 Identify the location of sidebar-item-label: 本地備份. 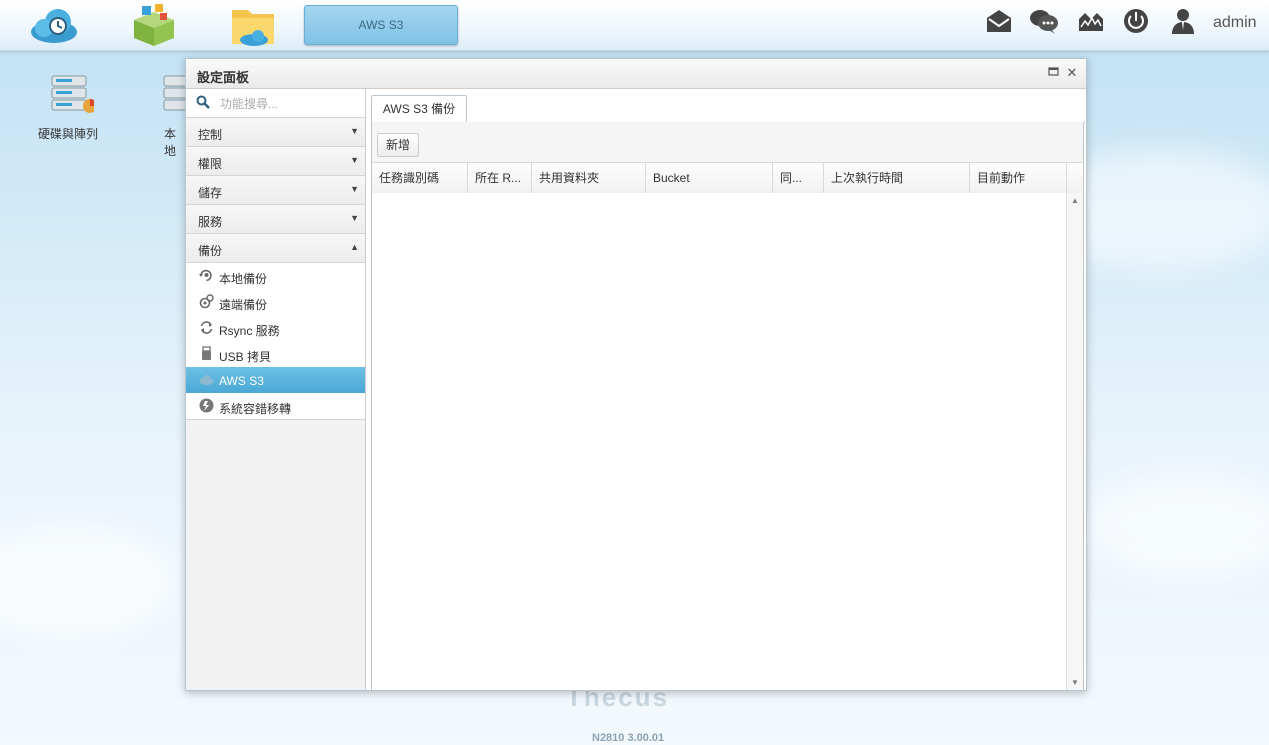
(243, 279).